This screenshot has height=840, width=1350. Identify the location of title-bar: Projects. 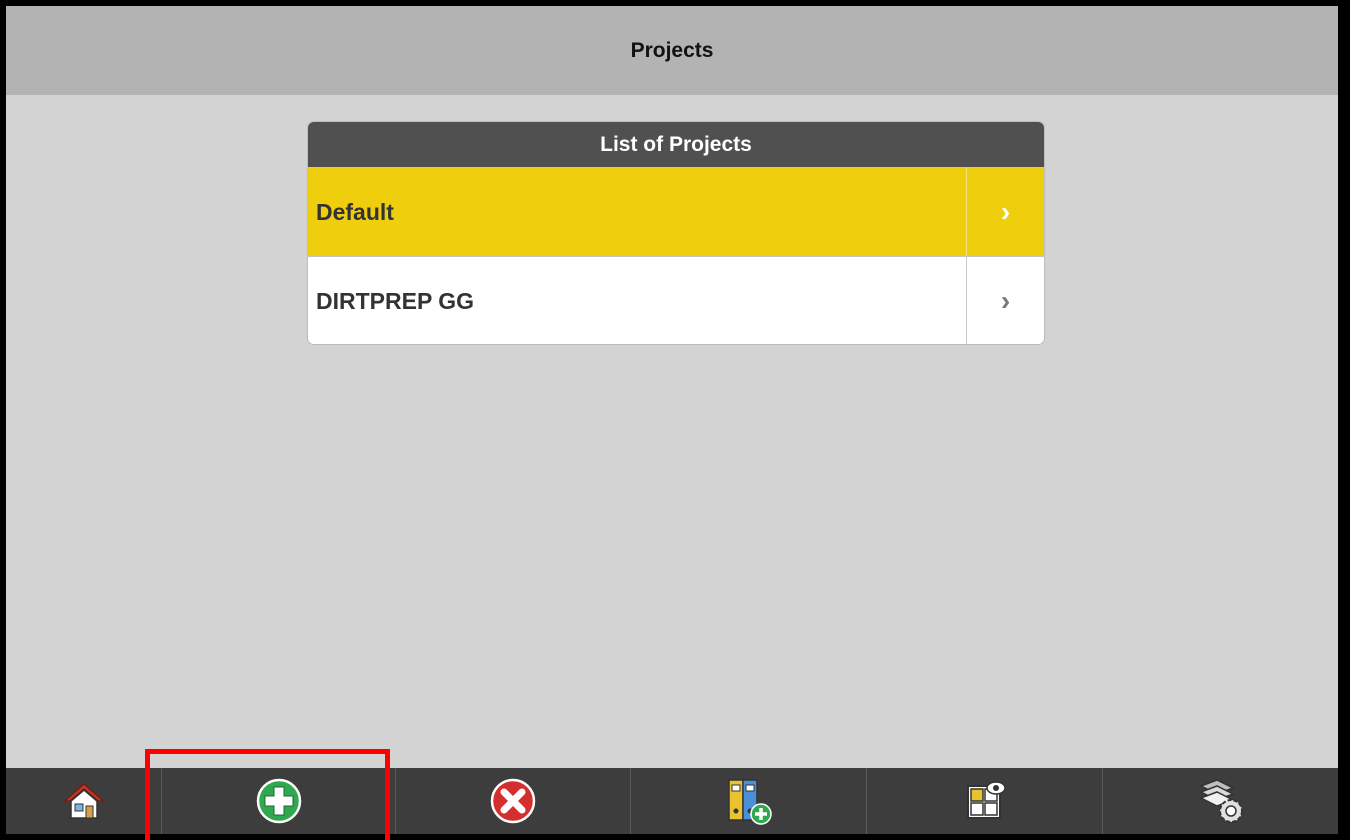
(672, 50).